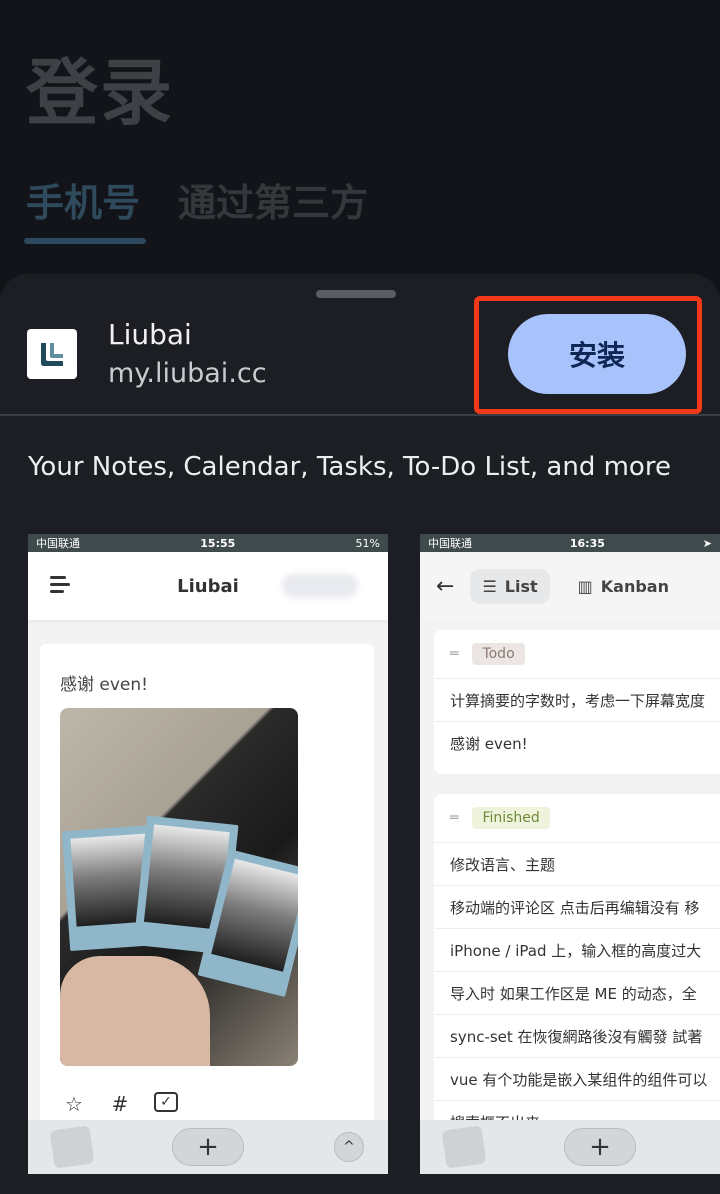 Image resolution: width=720 pixels, height=1194 pixels. I want to click on scroll-up-button: ^, so click(349, 1147).